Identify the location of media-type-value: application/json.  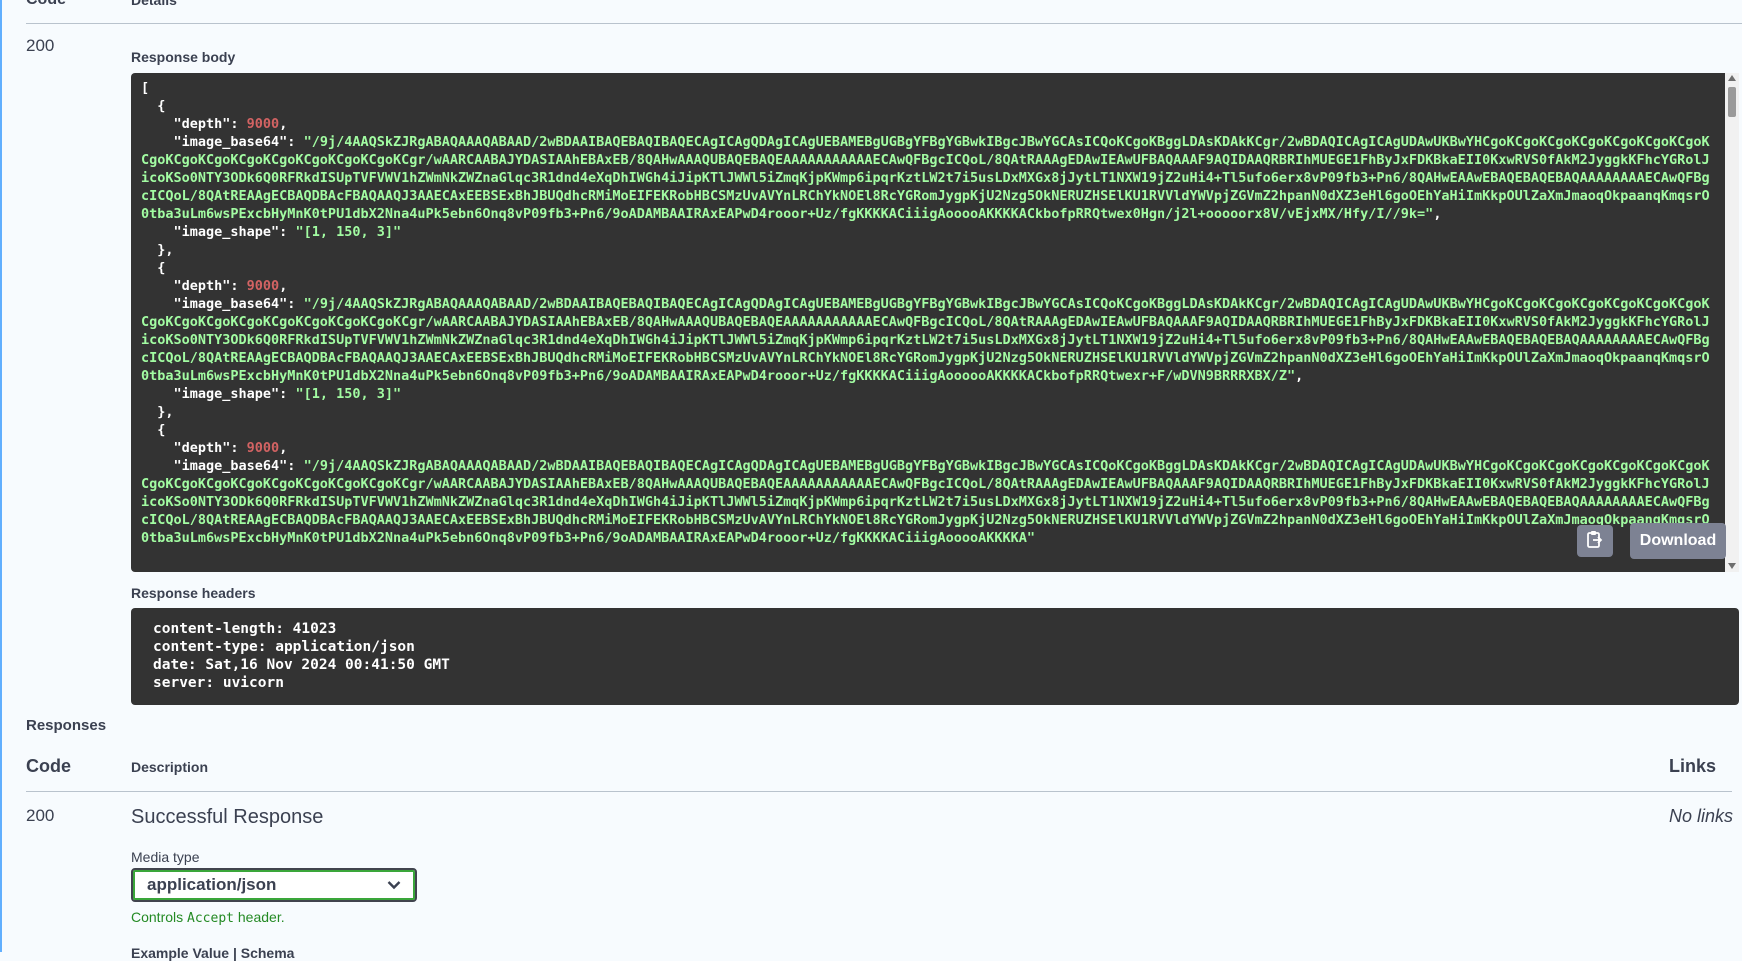
(212, 884).